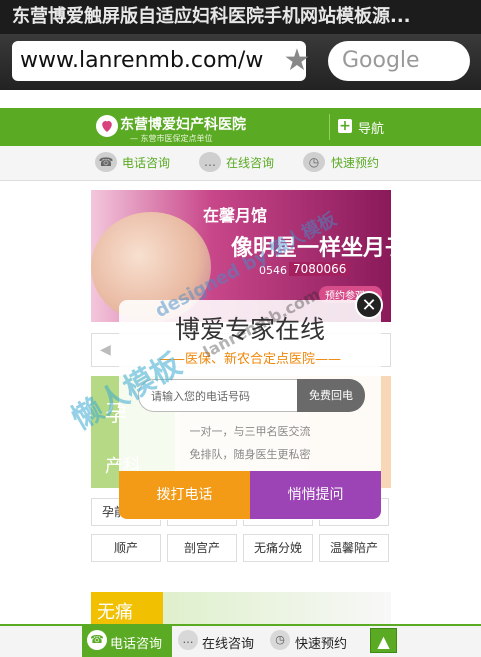 Image resolution: width=481 pixels, height=657 pixels. What do you see at coordinates (297, 61) in the screenshot?
I see `bookmark-star-icon: ★` at bounding box center [297, 61].